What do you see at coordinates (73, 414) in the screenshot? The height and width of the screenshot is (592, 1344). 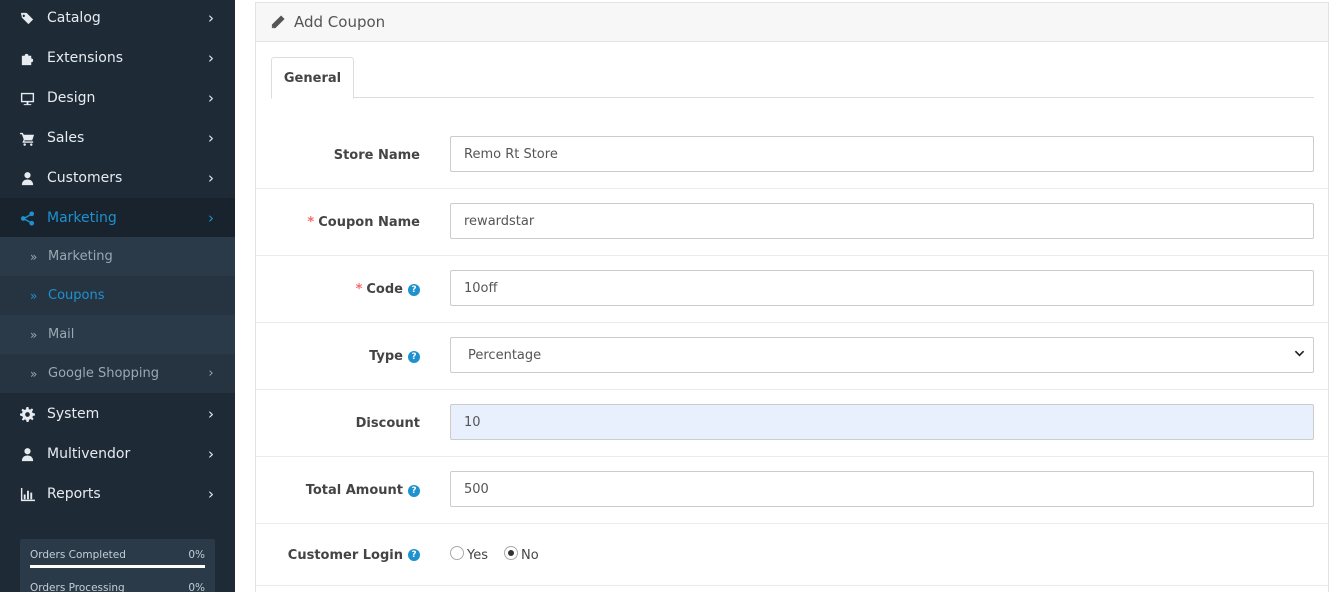 I see `menu-label: System` at bounding box center [73, 414].